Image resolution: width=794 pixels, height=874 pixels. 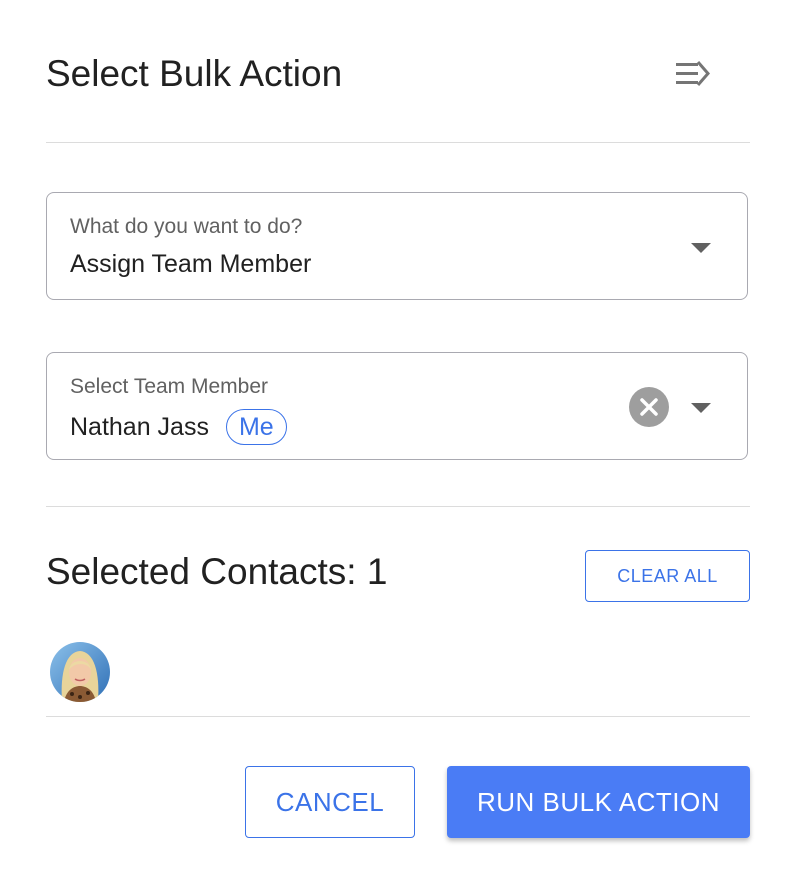 What do you see at coordinates (194, 73) in the screenshot?
I see `page-title: Select Bulk Action` at bounding box center [194, 73].